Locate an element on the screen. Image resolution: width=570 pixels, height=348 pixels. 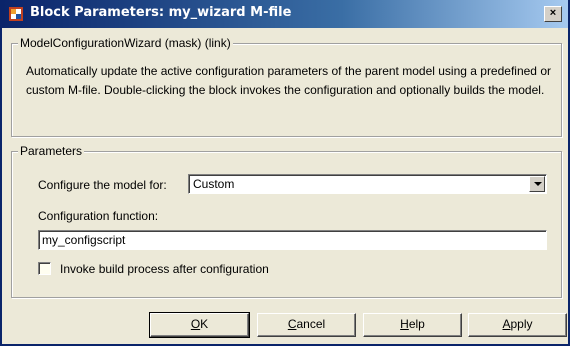
ok-button: OK is located at coordinates (199, 325).